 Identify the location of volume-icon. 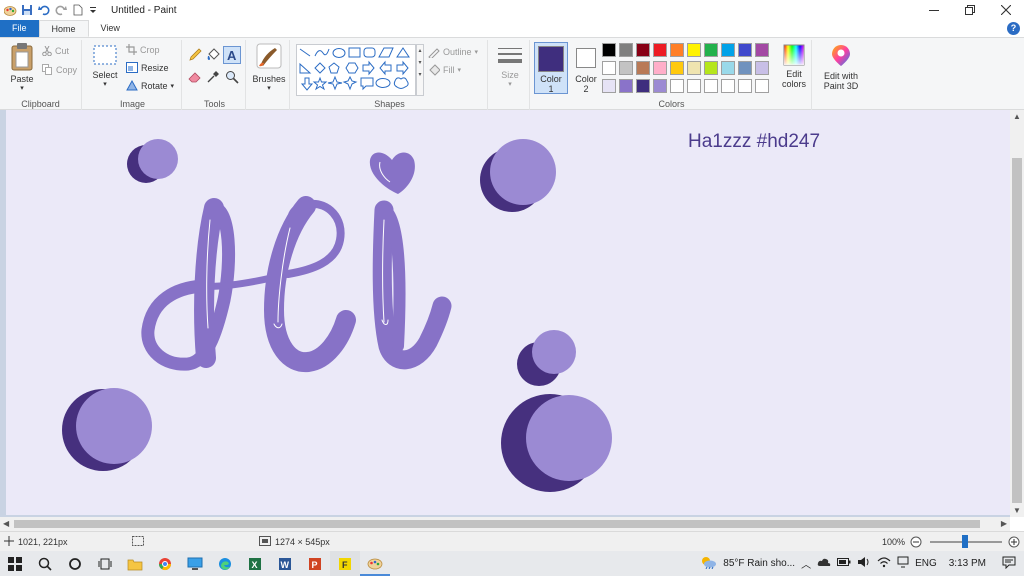
(864, 563).